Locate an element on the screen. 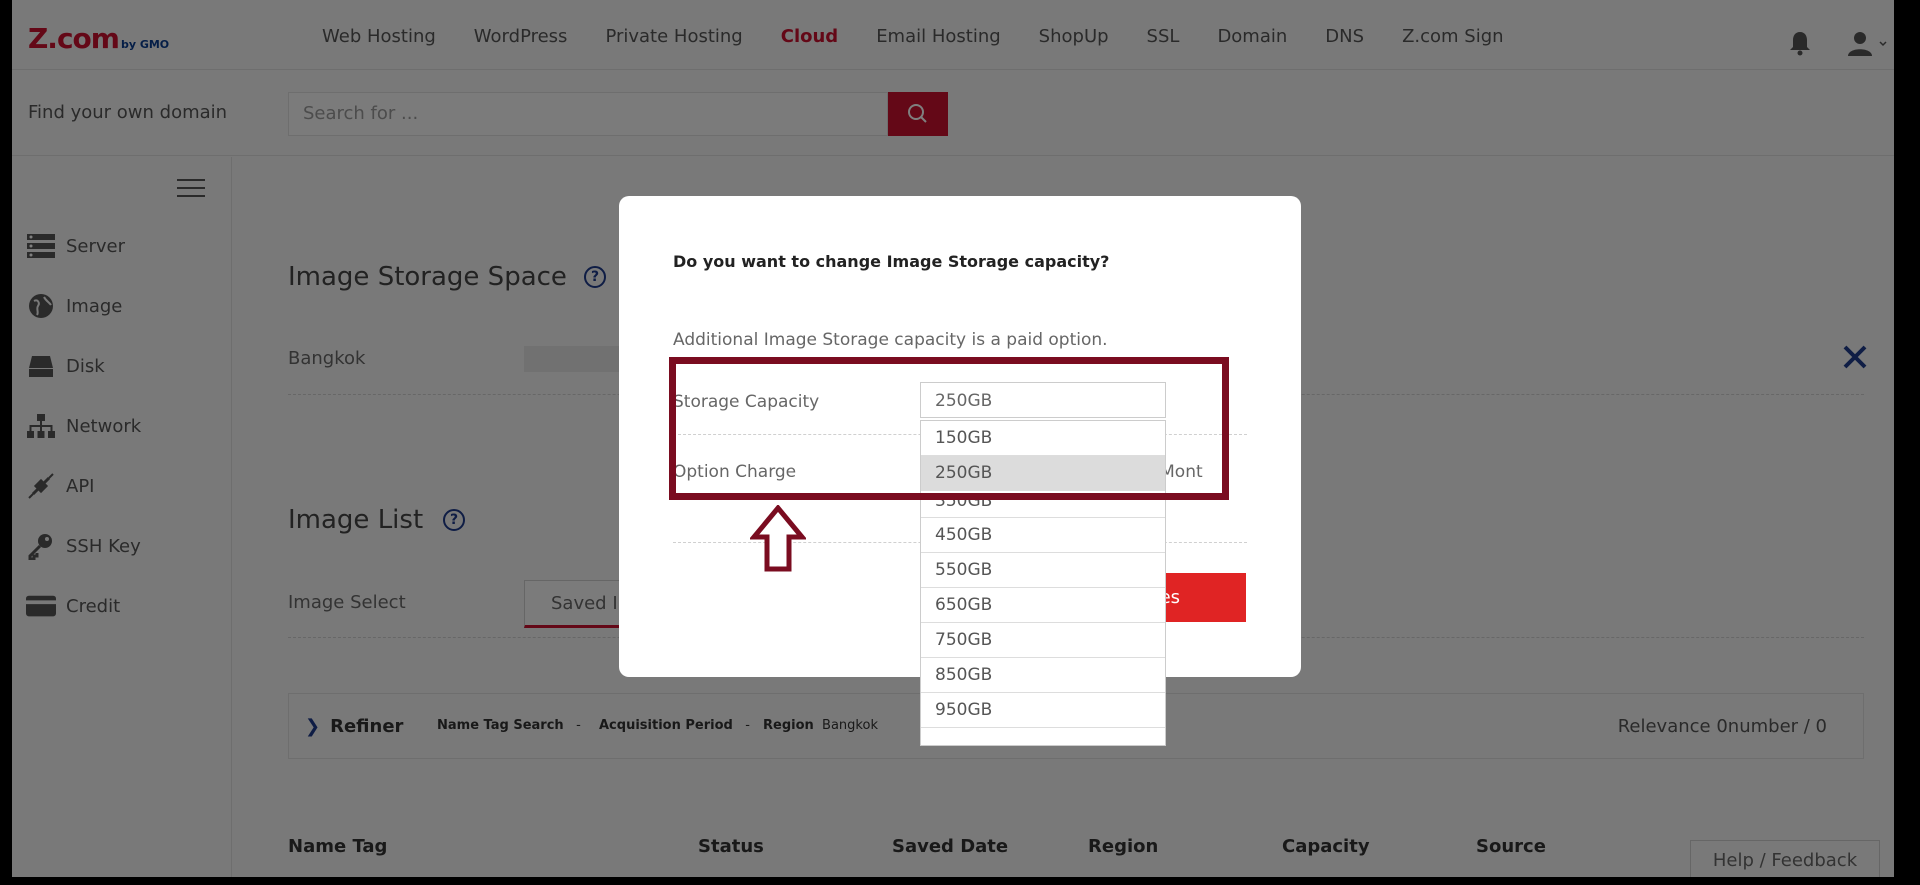 The height and width of the screenshot is (885, 1920). annotation-highlight-box is located at coordinates (949, 428).